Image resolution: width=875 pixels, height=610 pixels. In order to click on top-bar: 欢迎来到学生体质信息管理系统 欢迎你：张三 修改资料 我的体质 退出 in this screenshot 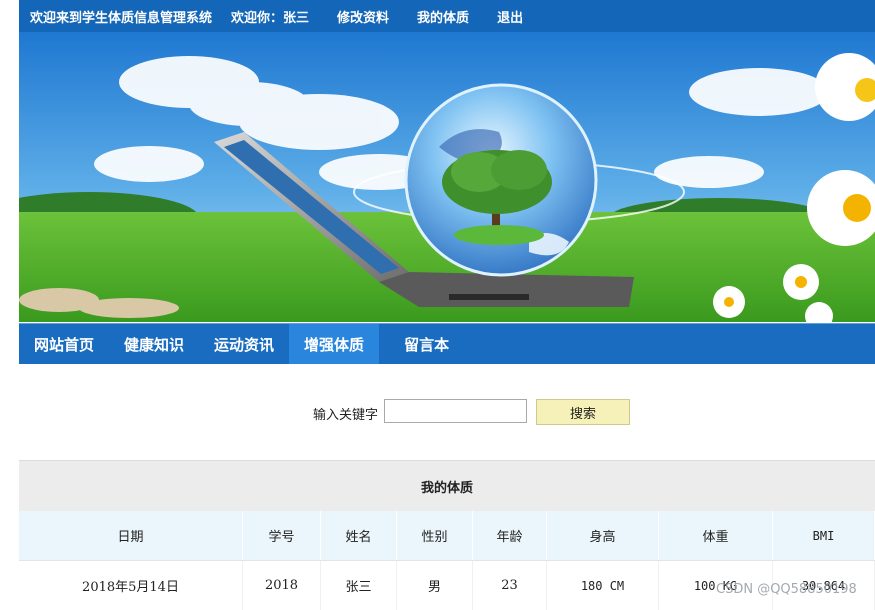, I will do `click(447, 16)`.